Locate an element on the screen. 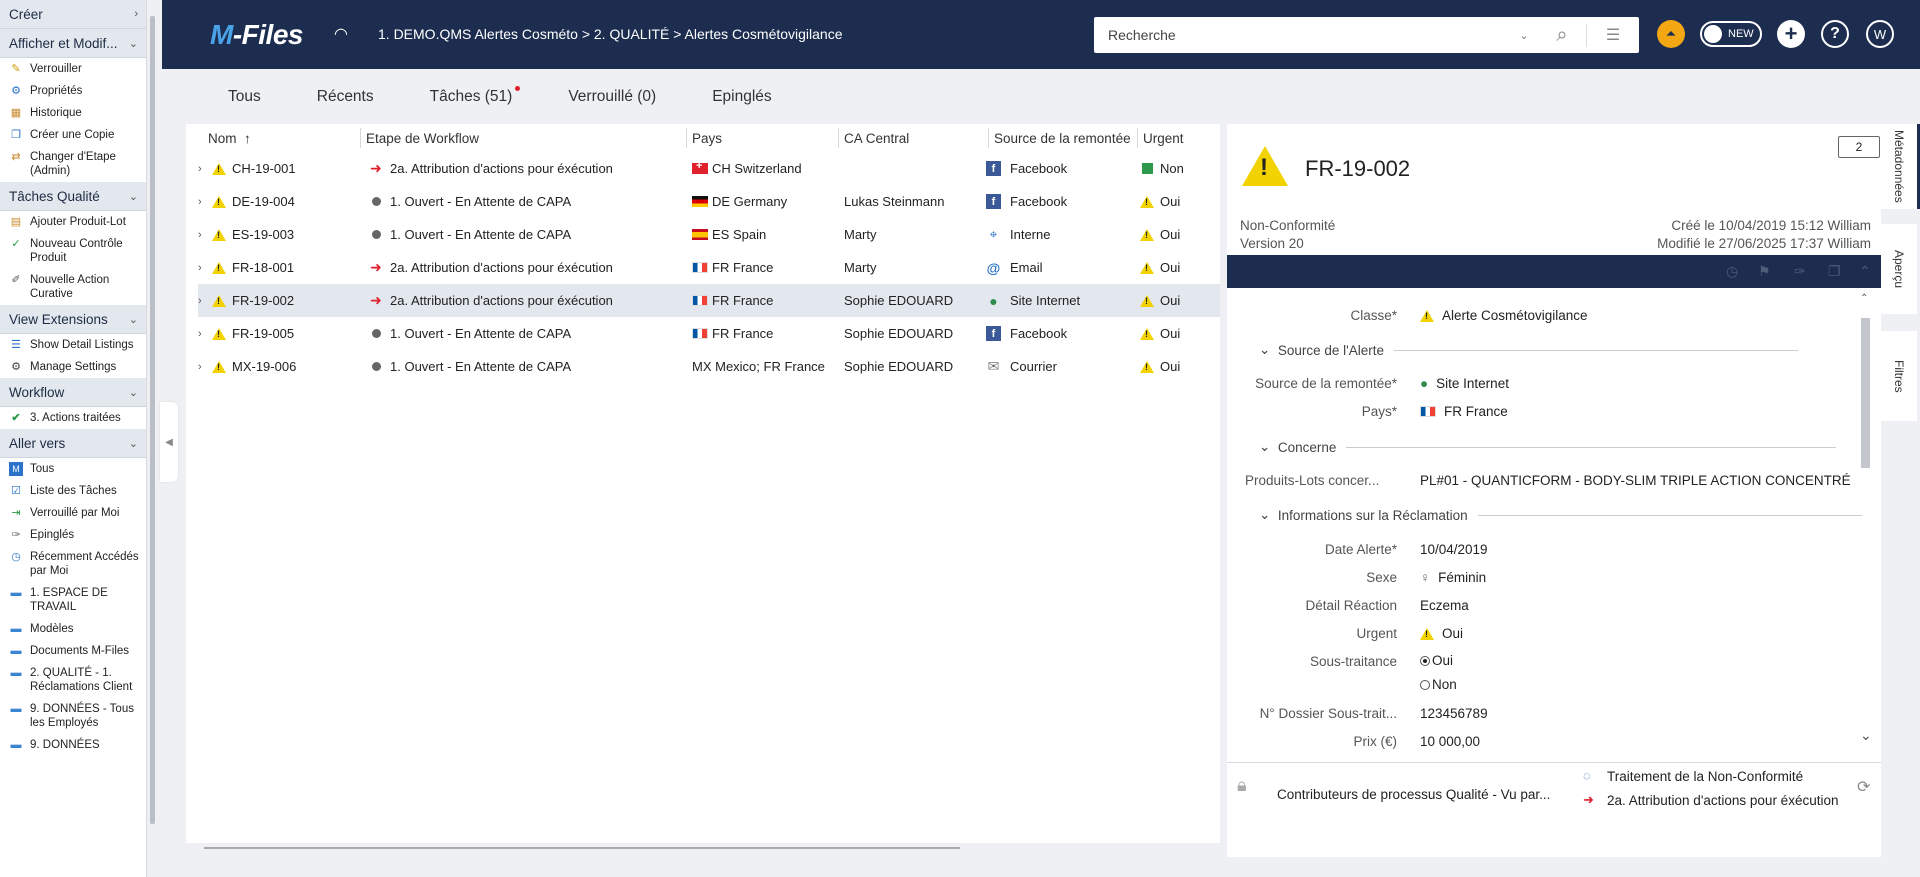 The image size is (1920, 877). group-reclamation: ⌄ Informations sur la Réclamation is located at coordinates (1560, 515).